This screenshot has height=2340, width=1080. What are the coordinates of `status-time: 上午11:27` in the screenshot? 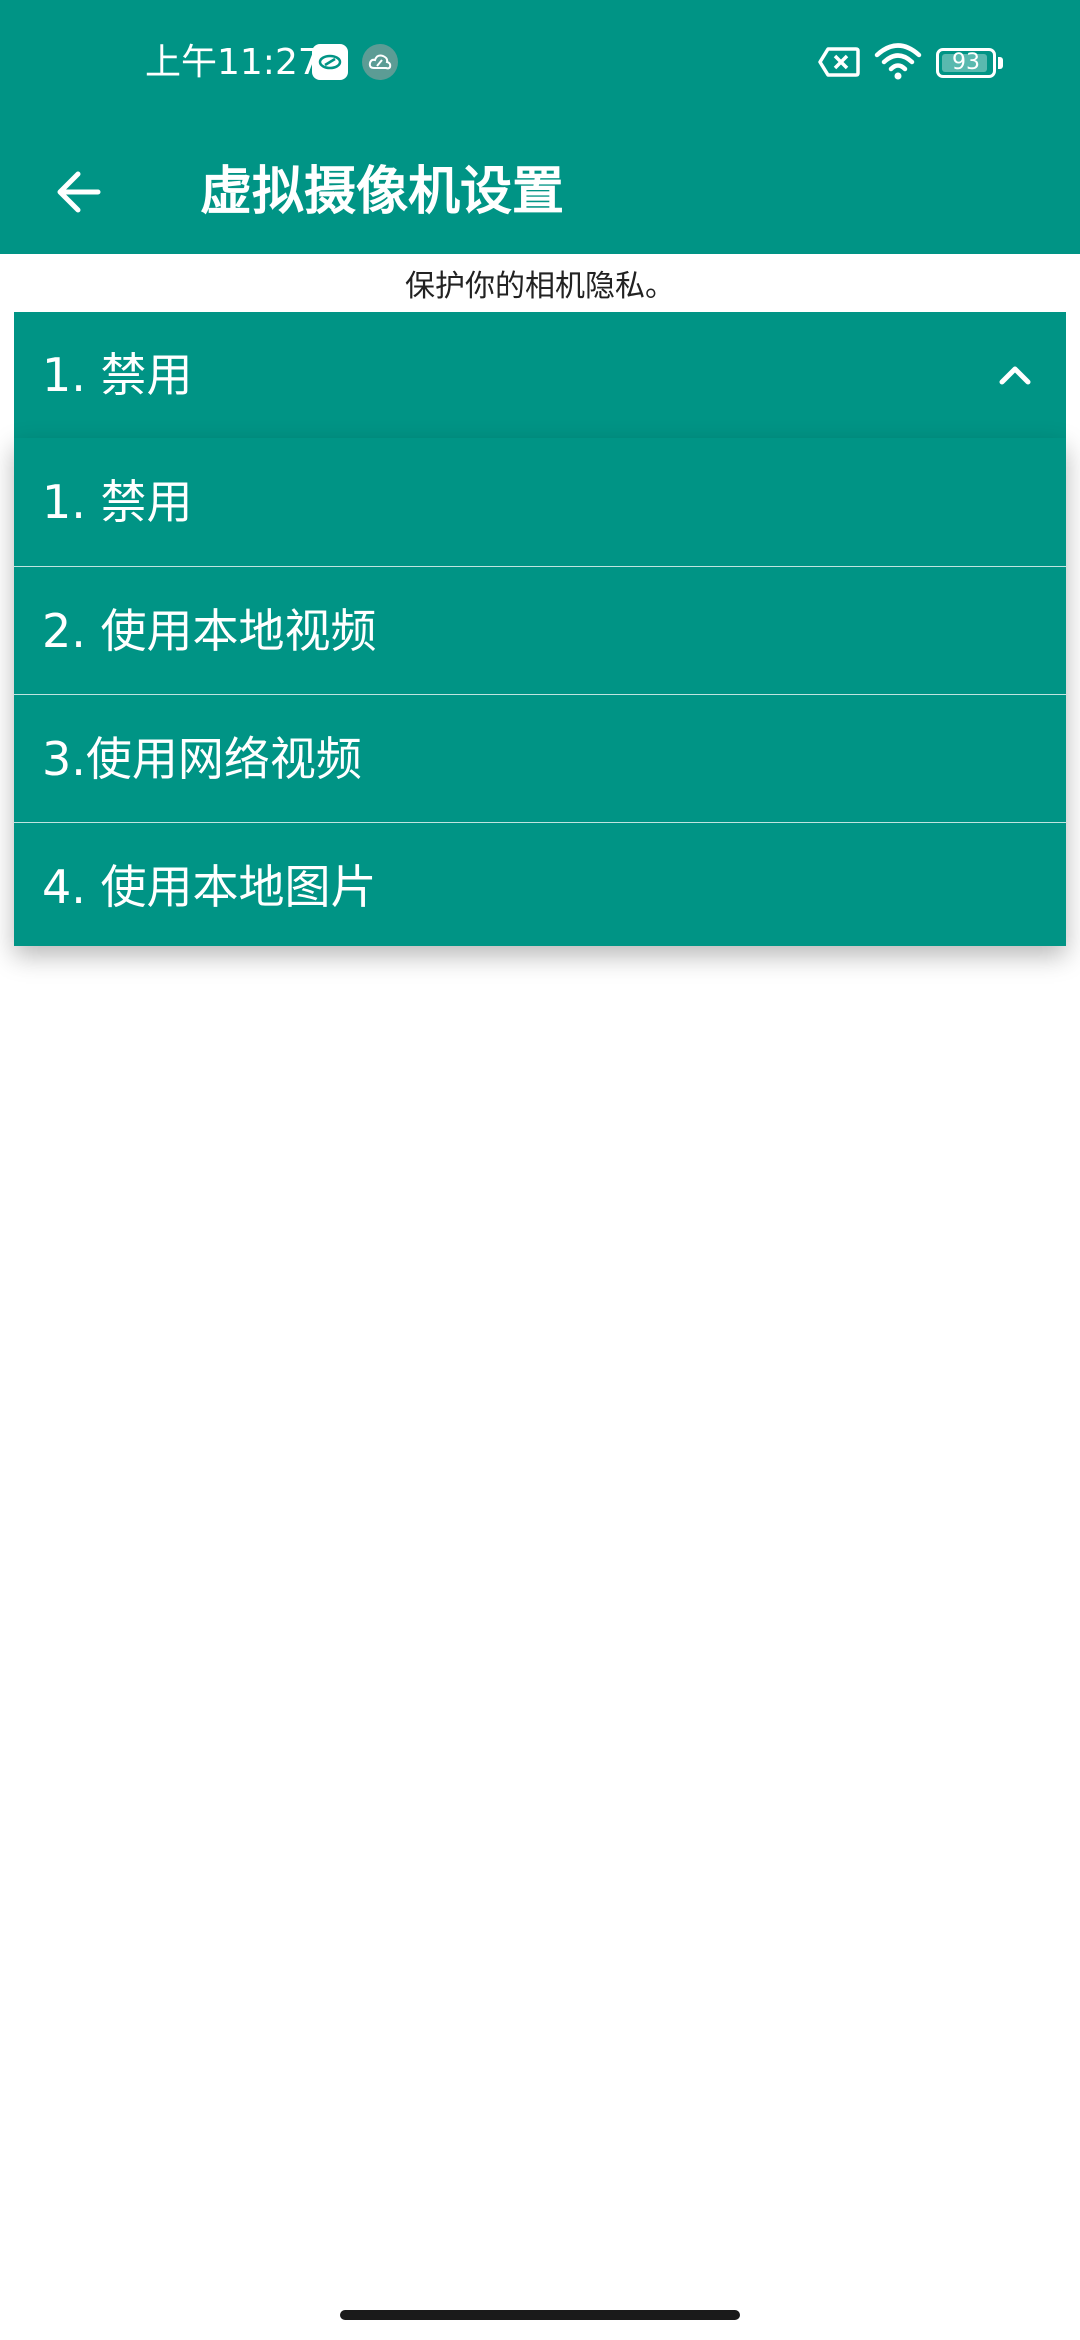 It's located at (233, 62).